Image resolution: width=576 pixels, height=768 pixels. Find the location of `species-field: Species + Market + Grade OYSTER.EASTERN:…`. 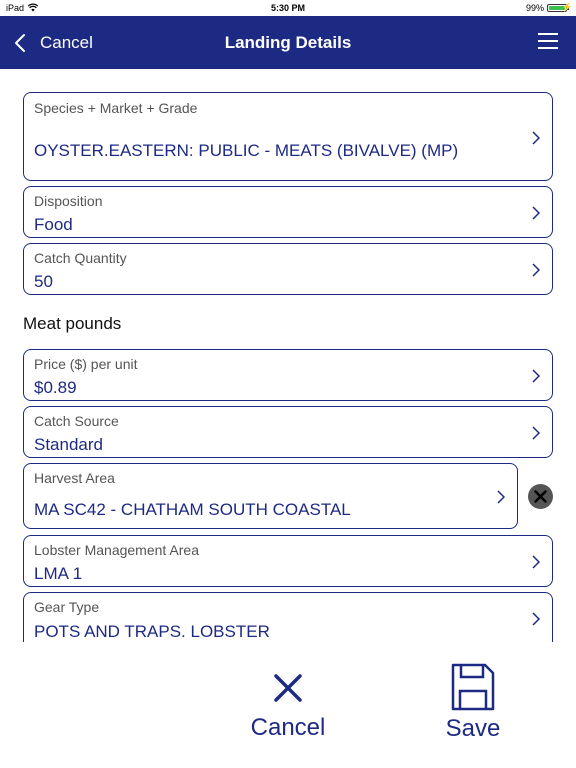

species-field: Species + Market + Grade OYSTER.EASTERN:… is located at coordinates (288, 136).